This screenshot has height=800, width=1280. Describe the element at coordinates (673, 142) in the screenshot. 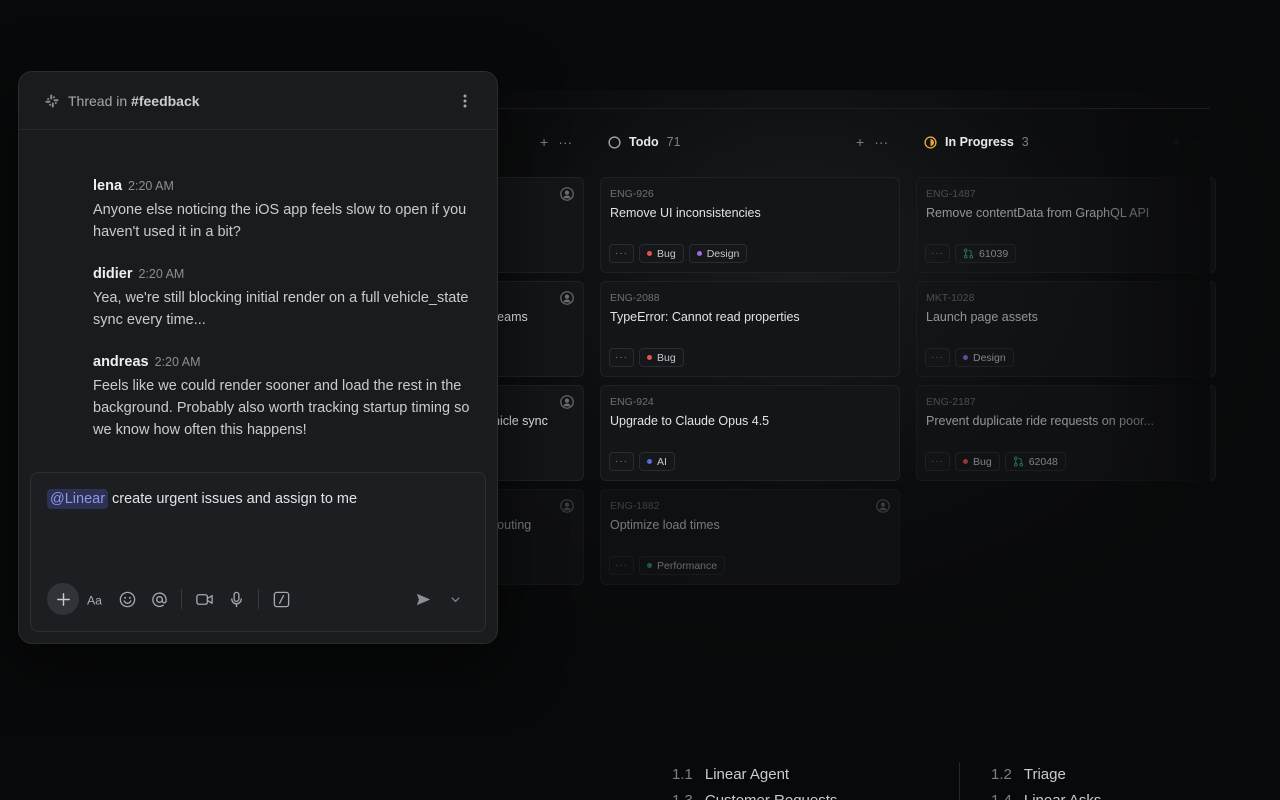

I see `column-count: 71` at that location.